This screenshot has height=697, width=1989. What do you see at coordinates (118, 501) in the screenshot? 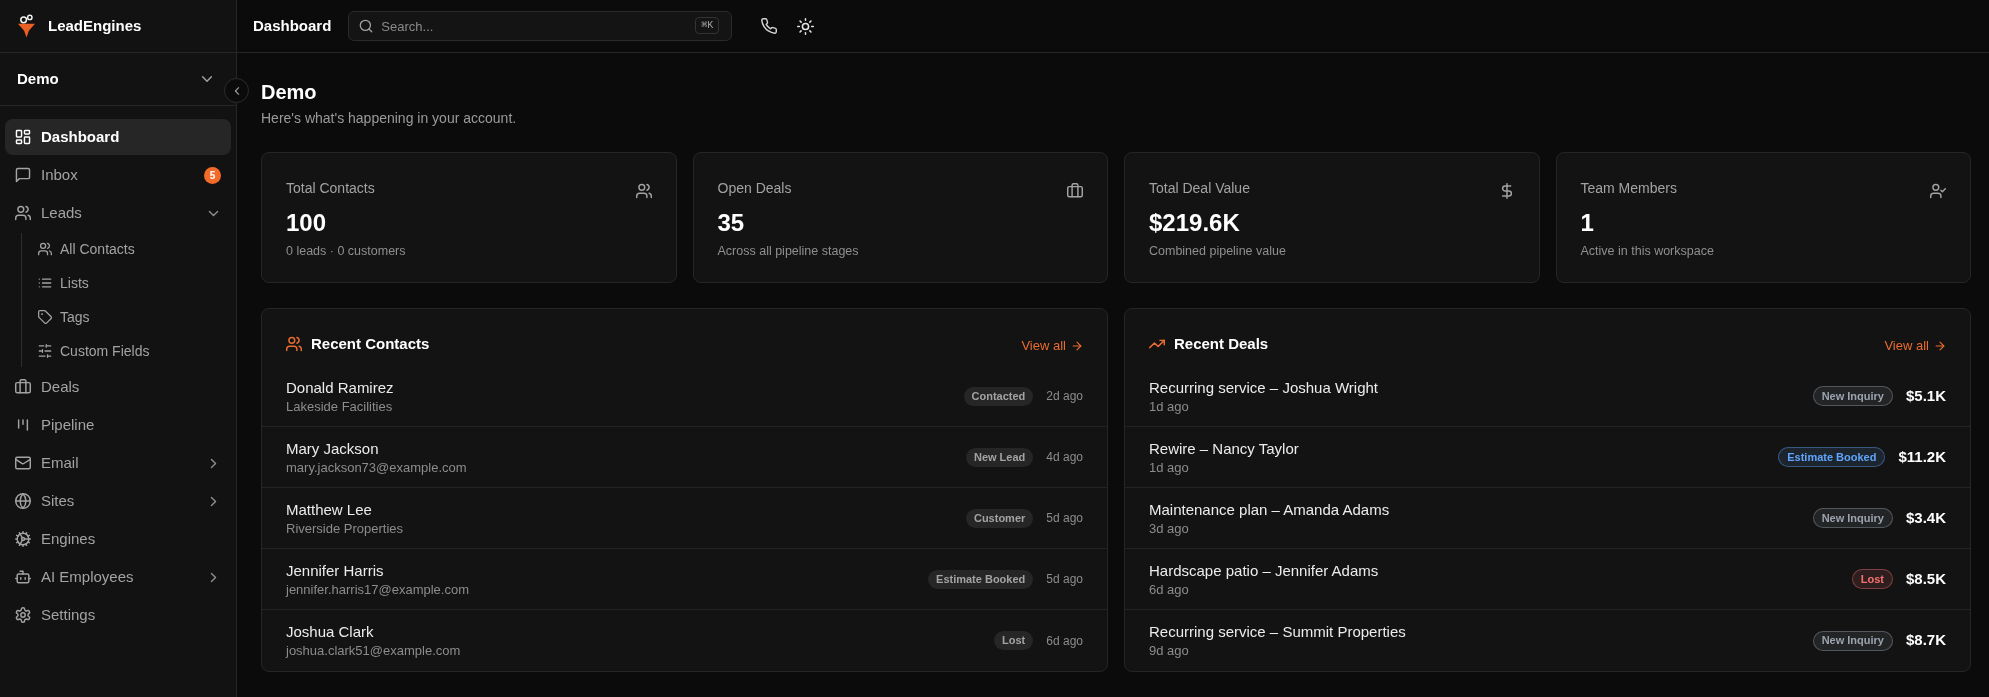
I see `sidebar-item: Sites` at bounding box center [118, 501].